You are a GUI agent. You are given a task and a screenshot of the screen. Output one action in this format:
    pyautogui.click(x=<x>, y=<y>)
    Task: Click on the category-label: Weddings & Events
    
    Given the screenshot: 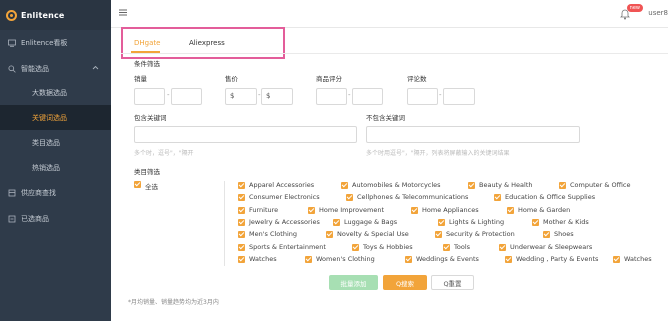 What is the action you would take?
    pyautogui.click(x=447, y=258)
    